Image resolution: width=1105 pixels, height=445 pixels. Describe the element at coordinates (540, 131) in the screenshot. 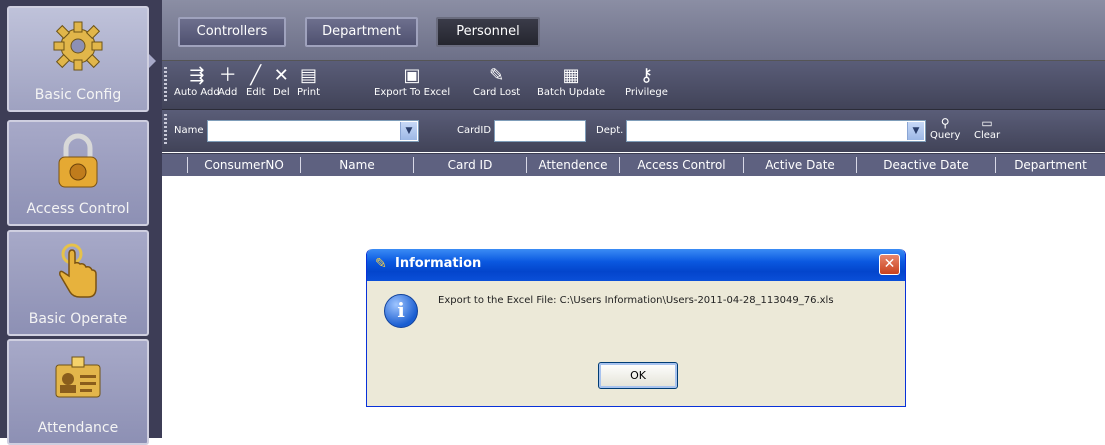

I see `cardid-input` at that location.